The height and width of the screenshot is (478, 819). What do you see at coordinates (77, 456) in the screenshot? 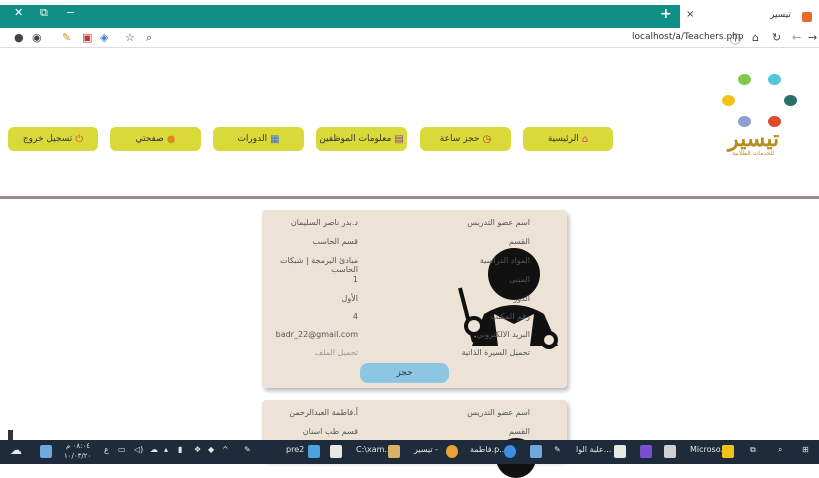
I see `clock-date: ١٠/٠٣/٢٠` at bounding box center [77, 456].